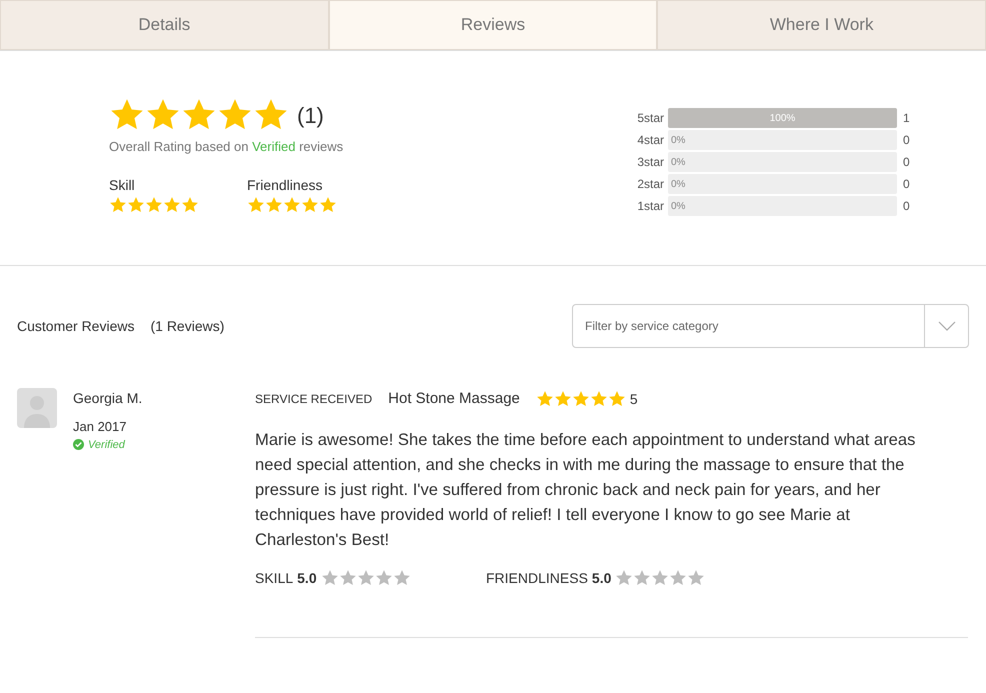 The image size is (986, 693). Describe the element at coordinates (585, 489) in the screenshot. I see `review-text: Marie is awesome! She takes the time before each appointment to understand what areas need special attention, and she checks in with me during the massage to ensure that the pressure is just right. I've suffered from chronic back and neck pain for years, and her techniques have provided world of relief! I tell everyone I know to go see Marie at Charleston's Best!` at that location.